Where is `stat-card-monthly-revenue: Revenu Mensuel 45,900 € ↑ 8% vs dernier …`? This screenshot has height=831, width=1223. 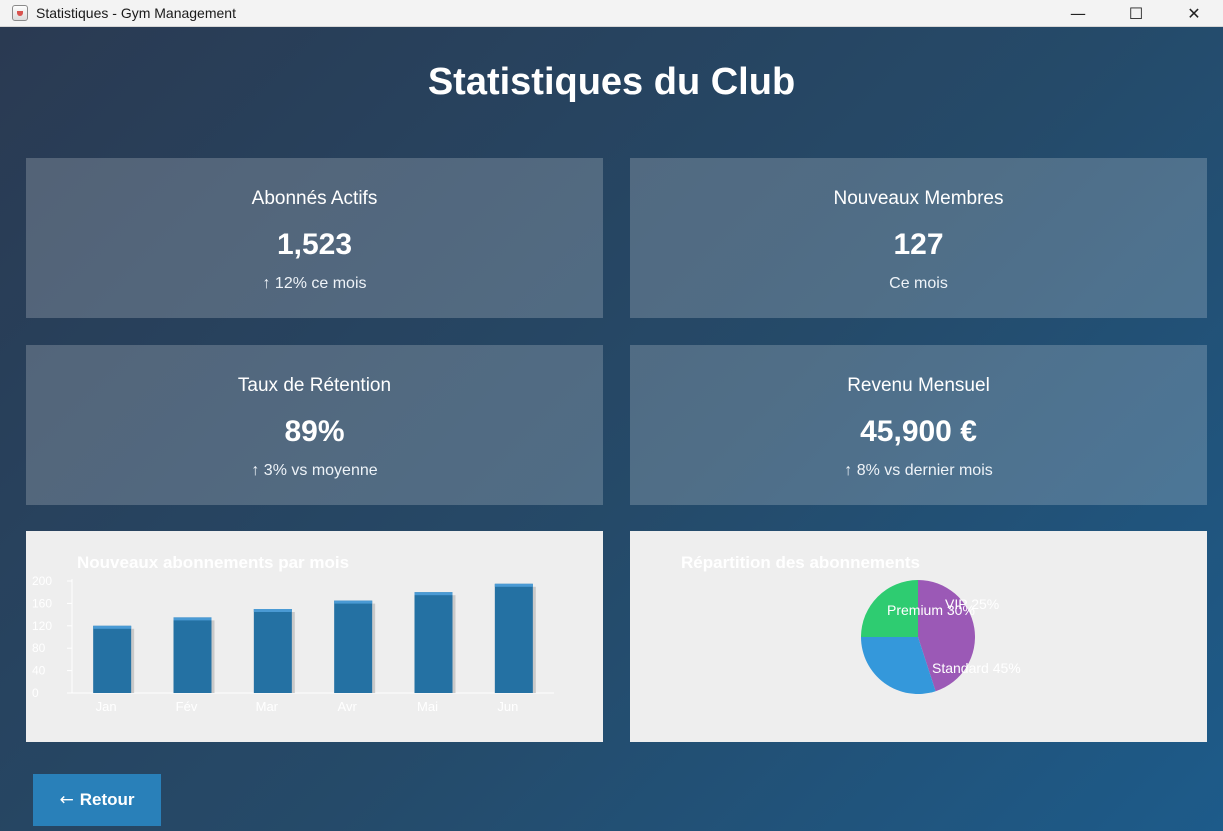 stat-card-monthly-revenue: Revenu Mensuel 45,900 € ↑ 8% vs dernier … is located at coordinates (918, 425).